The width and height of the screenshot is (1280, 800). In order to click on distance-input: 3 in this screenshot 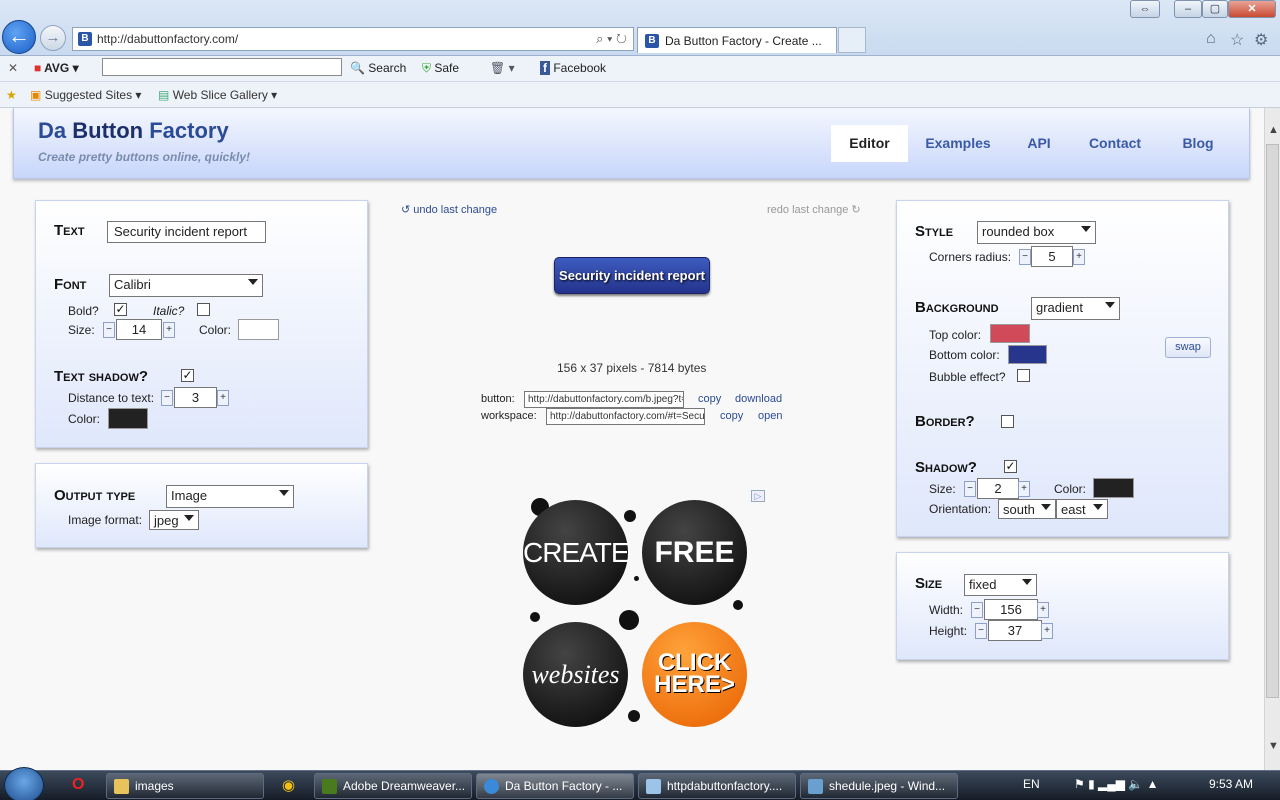, I will do `click(195, 397)`.